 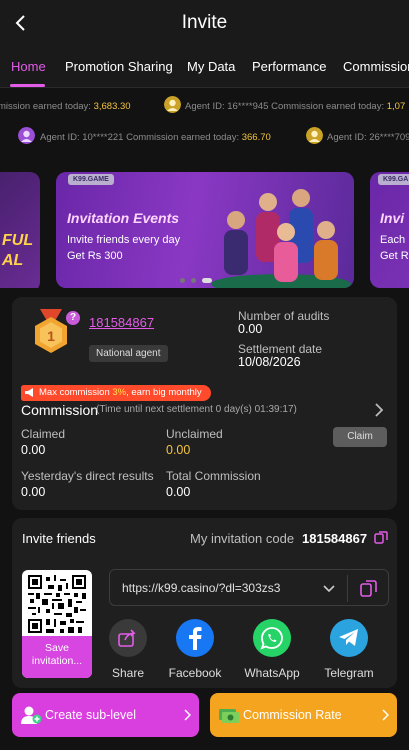 What do you see at coordinates (128, 649) in the screenshot?
I see `share-option-share: Share` at bounding box center [128, 649].